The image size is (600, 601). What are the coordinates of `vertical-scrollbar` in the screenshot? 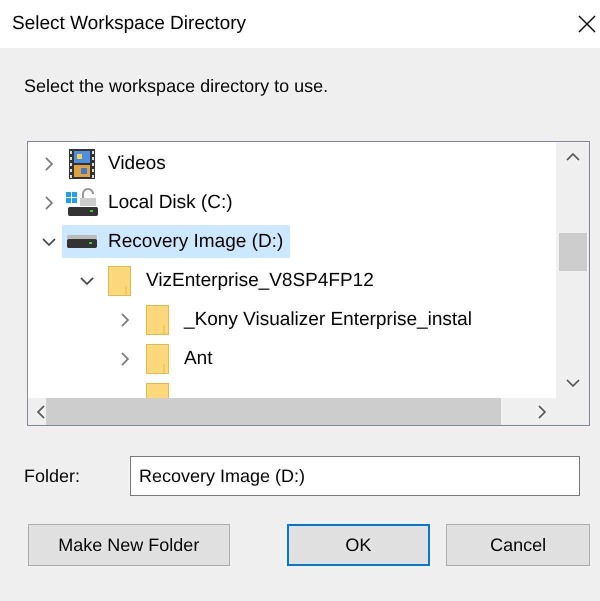 It's located at (572, 270).